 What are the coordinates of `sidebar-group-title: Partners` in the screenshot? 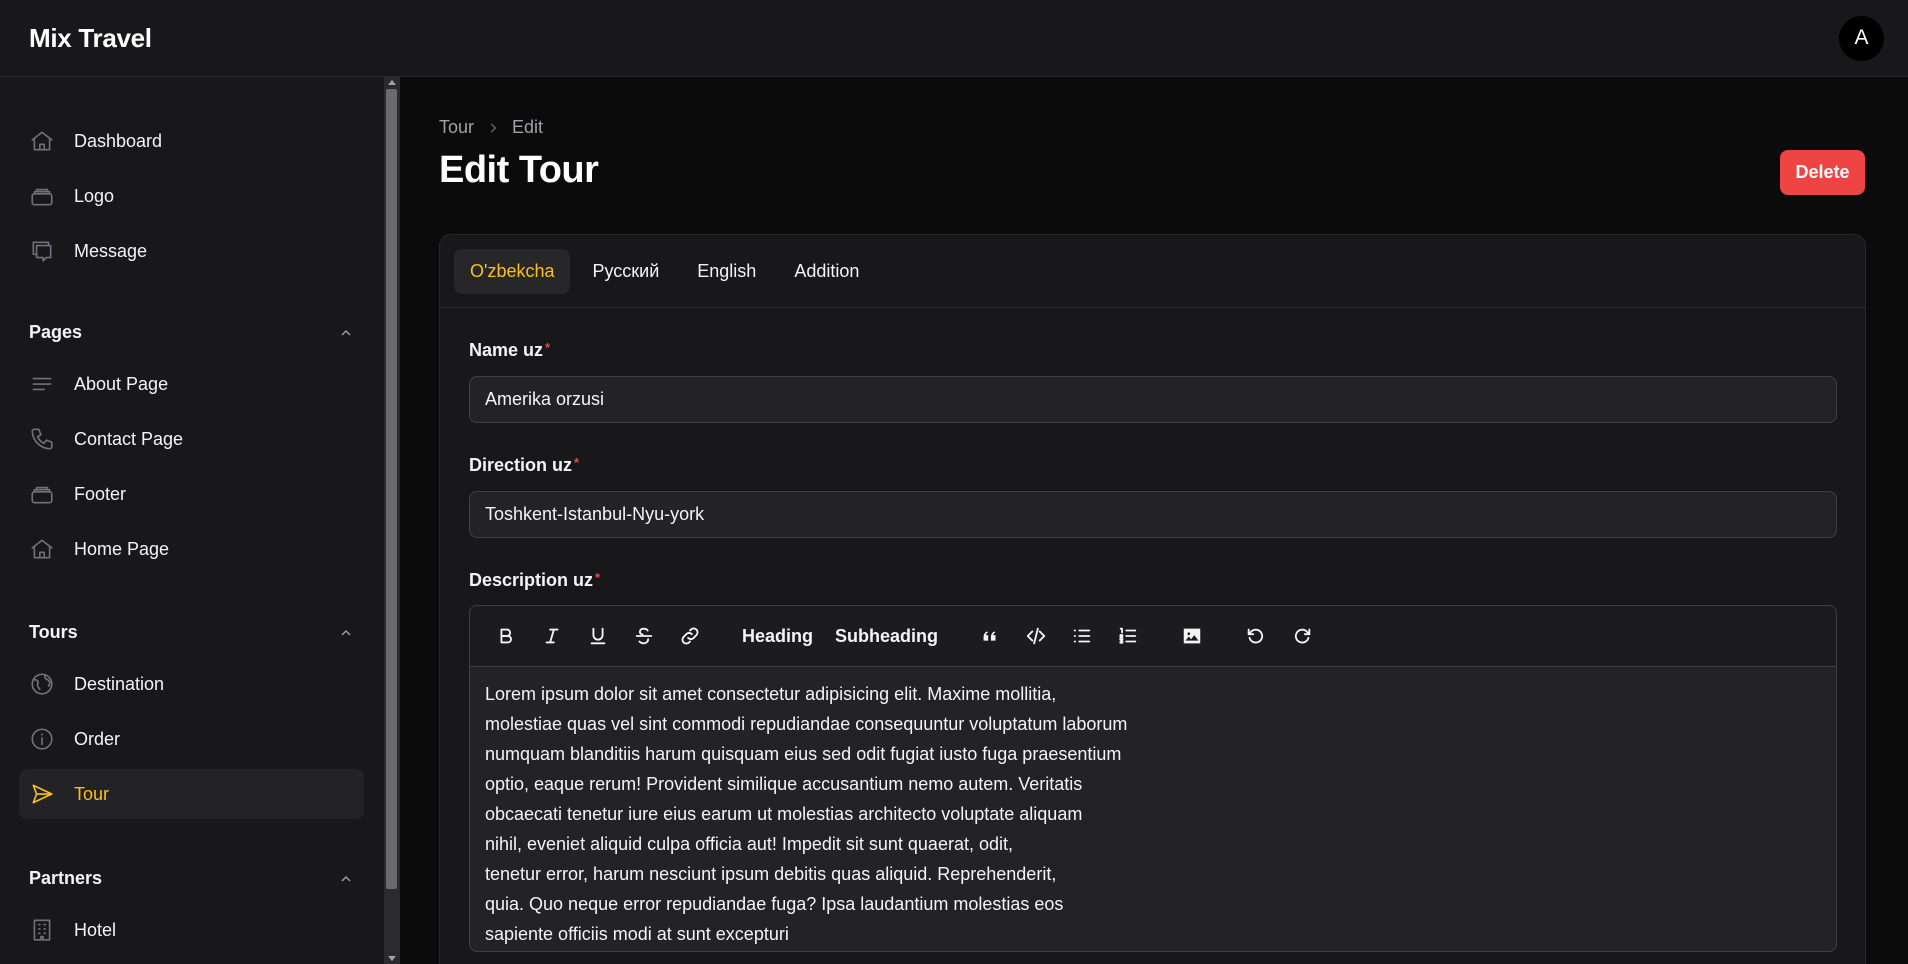 It's located at (66, 878).